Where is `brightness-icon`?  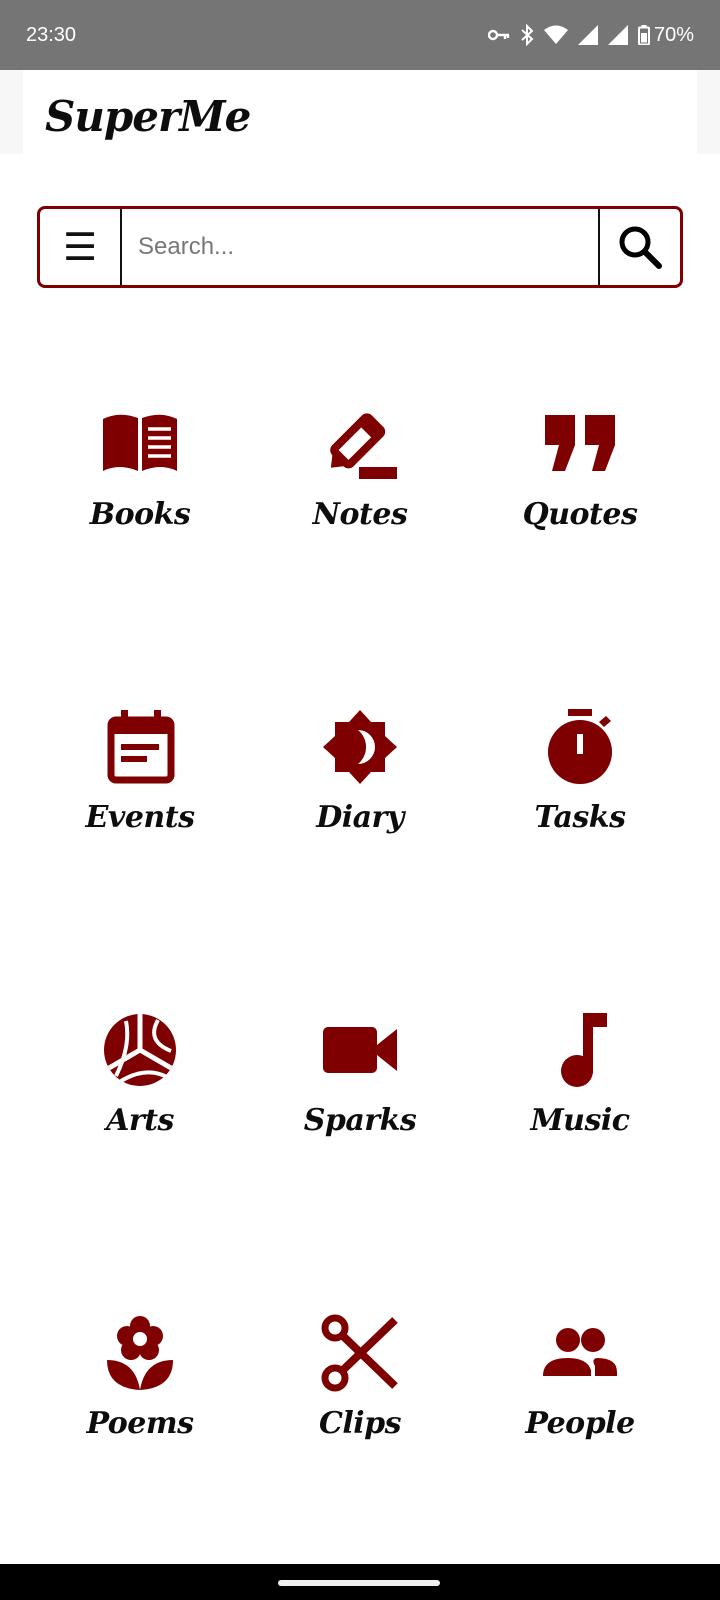 brightness-icon is located at coordinates (360, 747).